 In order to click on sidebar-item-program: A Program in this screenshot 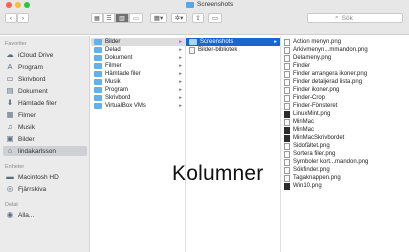, I will do `click(45, 67)`.